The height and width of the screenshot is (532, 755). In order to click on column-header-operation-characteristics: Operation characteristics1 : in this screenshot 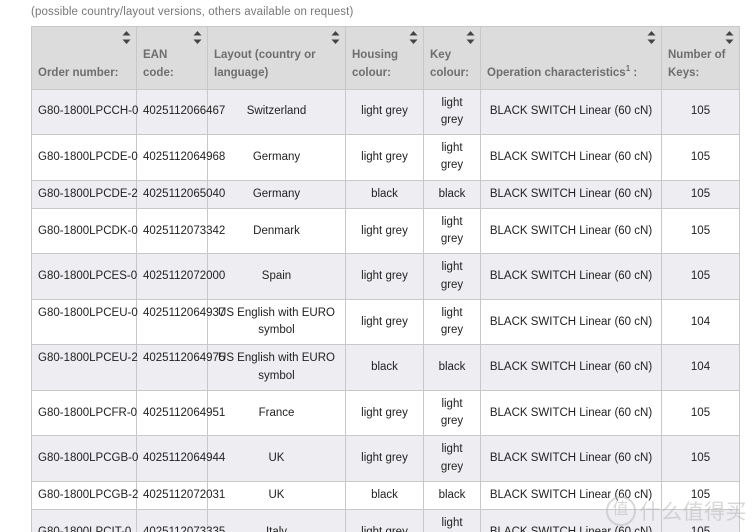, I will do `click(571, 58)`.